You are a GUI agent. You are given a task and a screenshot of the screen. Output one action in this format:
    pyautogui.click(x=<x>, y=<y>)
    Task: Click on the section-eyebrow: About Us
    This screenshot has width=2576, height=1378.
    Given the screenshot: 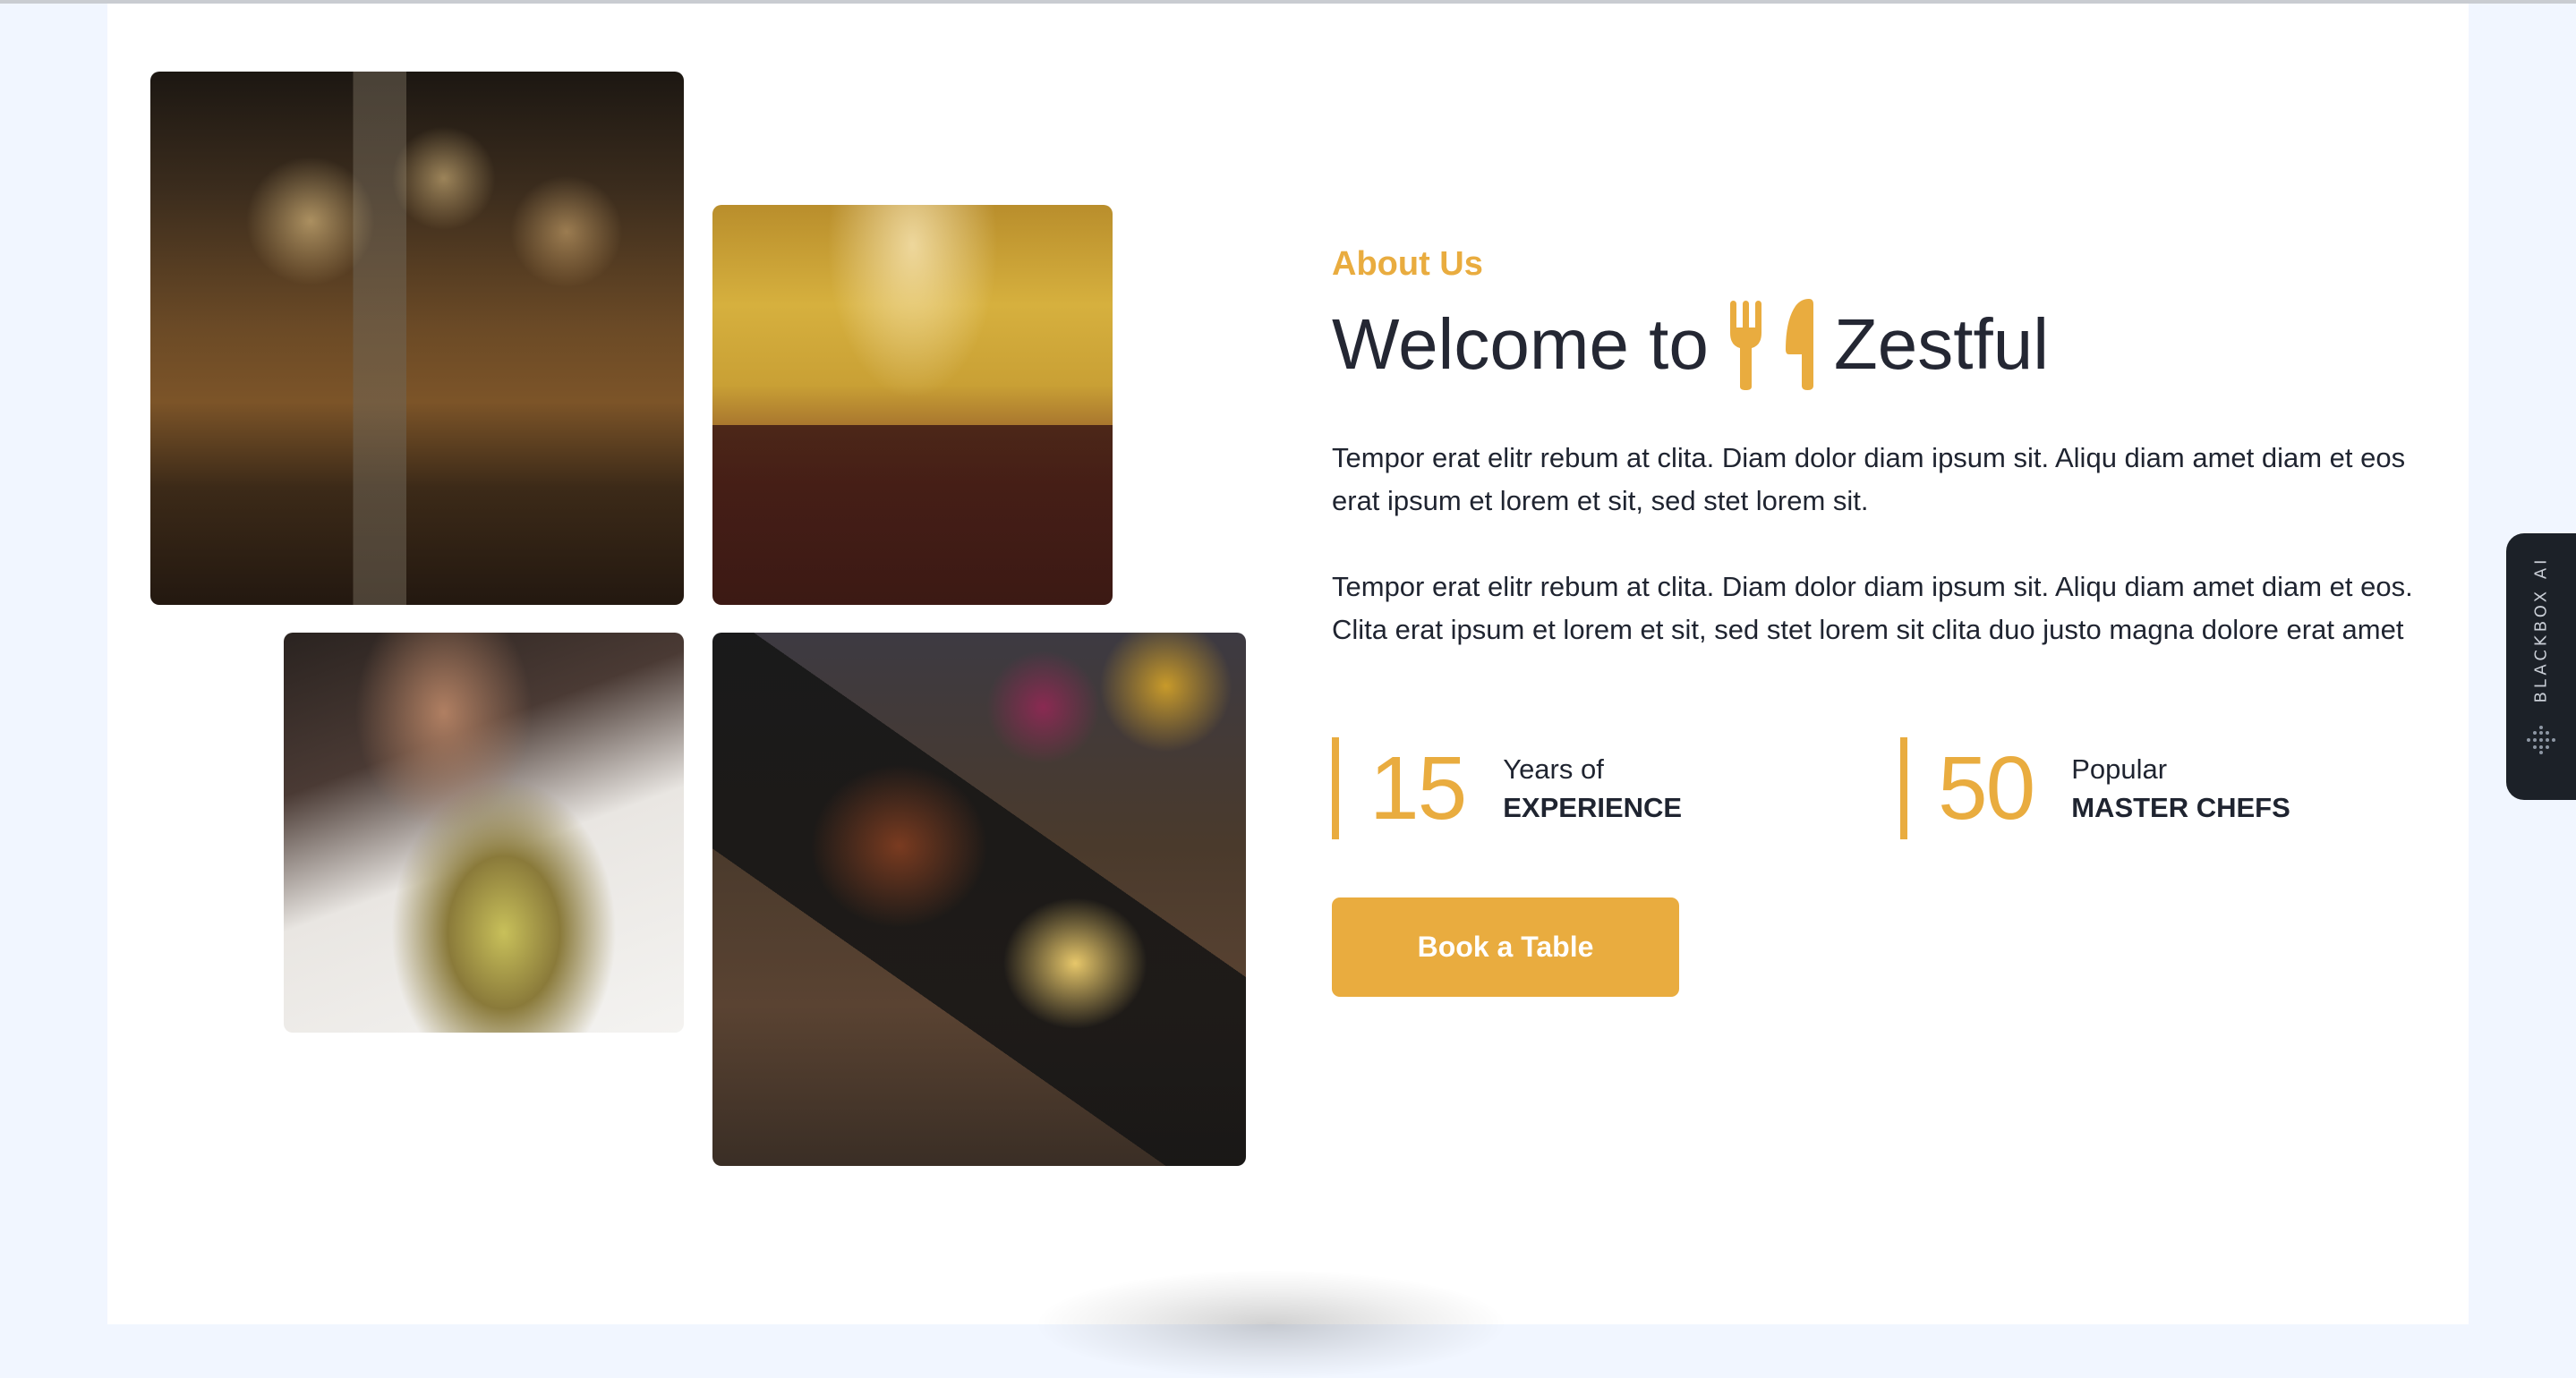 What is the action you would take?
    pyautogui.click(x=1407, y=264)
    